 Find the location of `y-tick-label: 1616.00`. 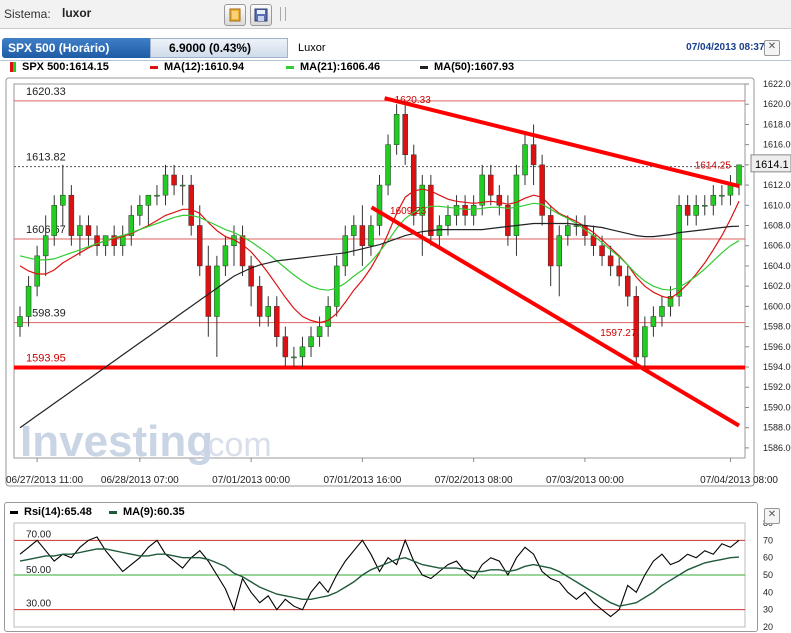

y-tick-label: 1616.00 is located at coordinates (777, 145).